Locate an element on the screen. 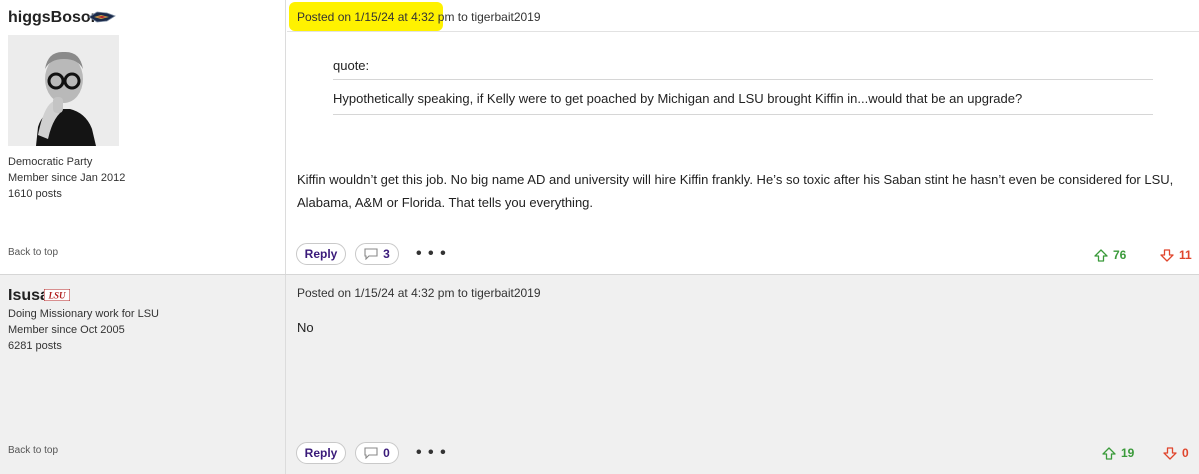 The width and height of the screenshot is (1199, 474). upvote-button: 19 is located at coordinates (1118, 453).